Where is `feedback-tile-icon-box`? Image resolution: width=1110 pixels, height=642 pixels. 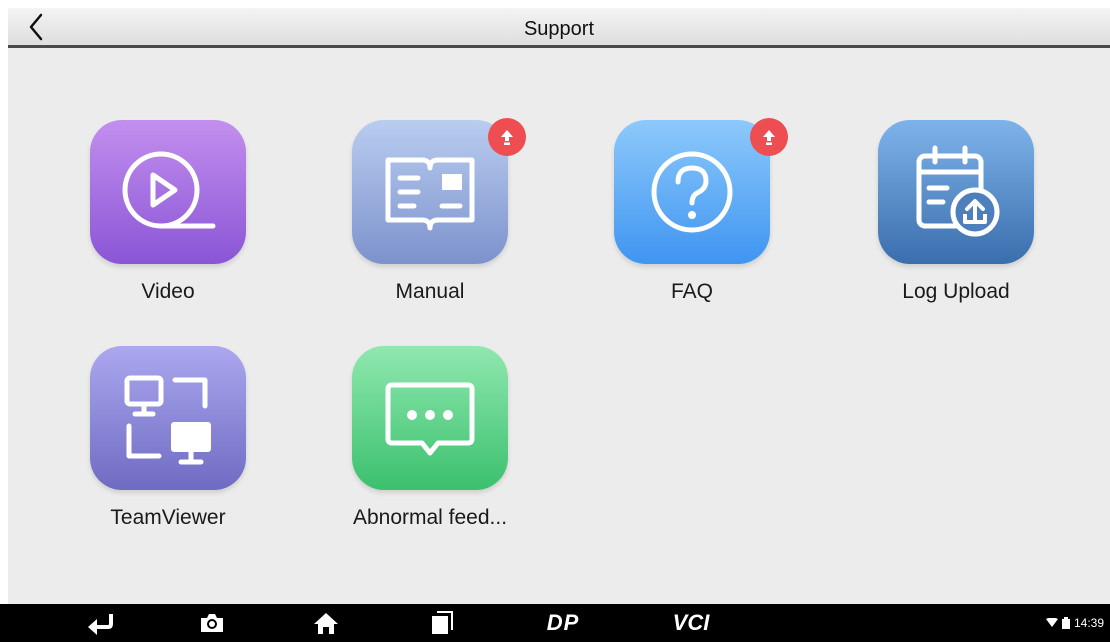
feedback-tile-icon-box is located at coordinates (430, 418).